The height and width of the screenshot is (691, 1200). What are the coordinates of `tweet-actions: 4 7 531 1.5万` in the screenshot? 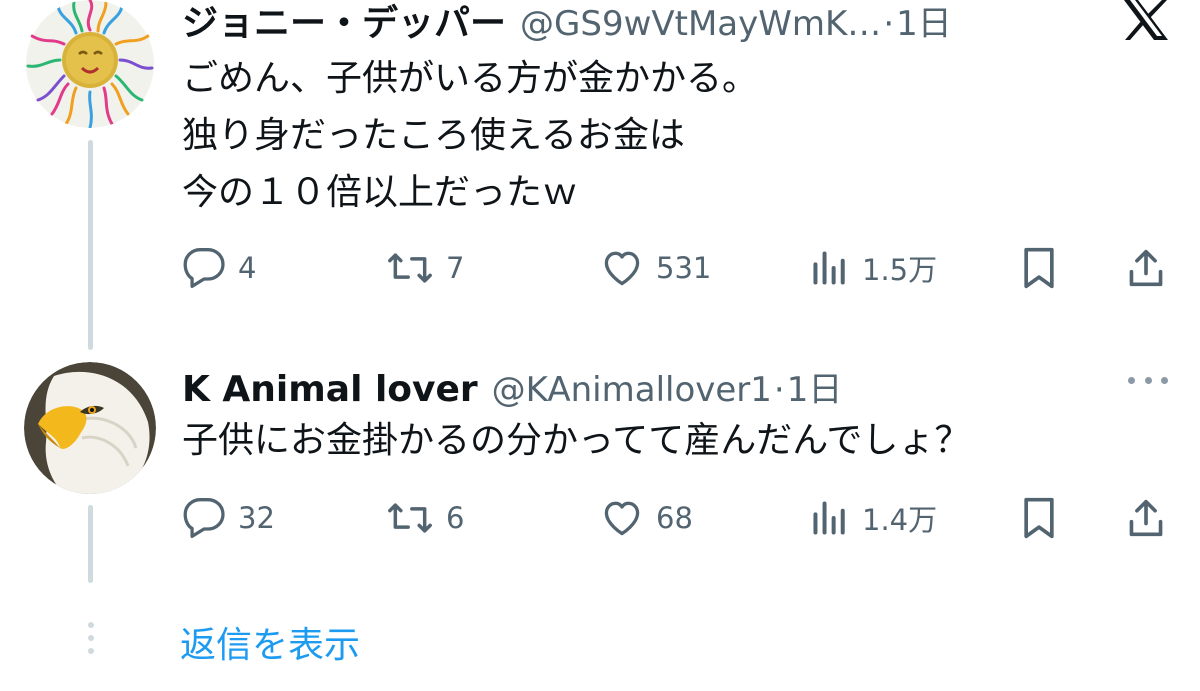 It's located at (600, 268).